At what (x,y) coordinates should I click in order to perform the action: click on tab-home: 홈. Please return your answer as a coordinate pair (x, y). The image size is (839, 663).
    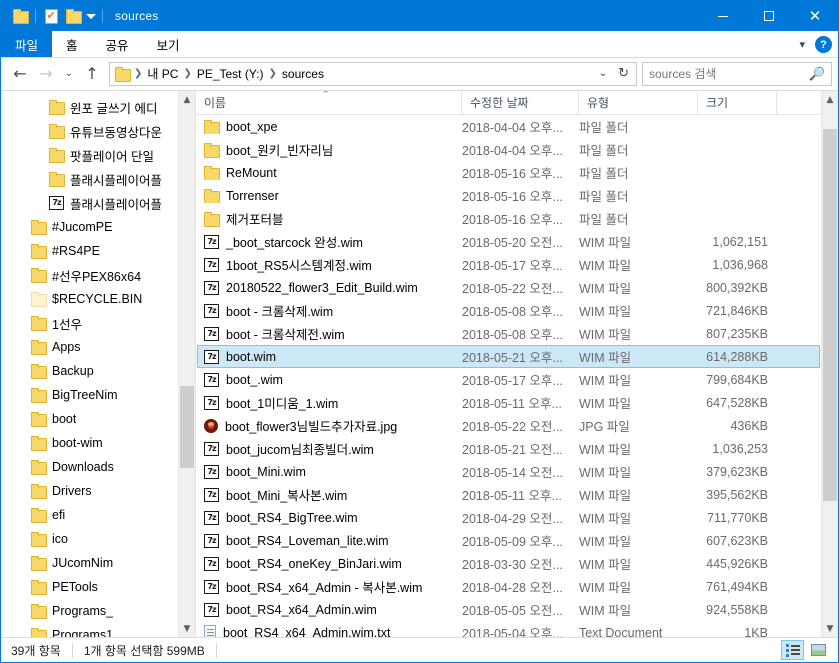
    Looking at the image, I should click on (72, 44).